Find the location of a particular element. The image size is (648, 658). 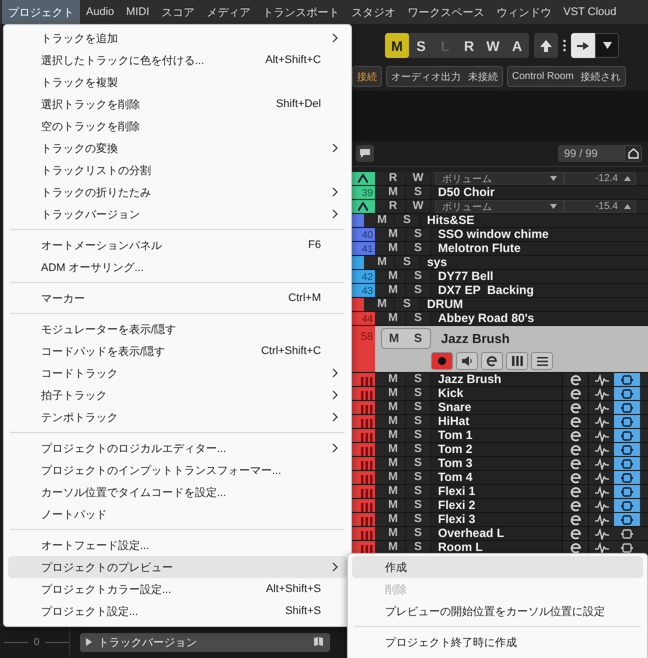

menu-bar-item: MIDI is located at coordinates (138, 12).